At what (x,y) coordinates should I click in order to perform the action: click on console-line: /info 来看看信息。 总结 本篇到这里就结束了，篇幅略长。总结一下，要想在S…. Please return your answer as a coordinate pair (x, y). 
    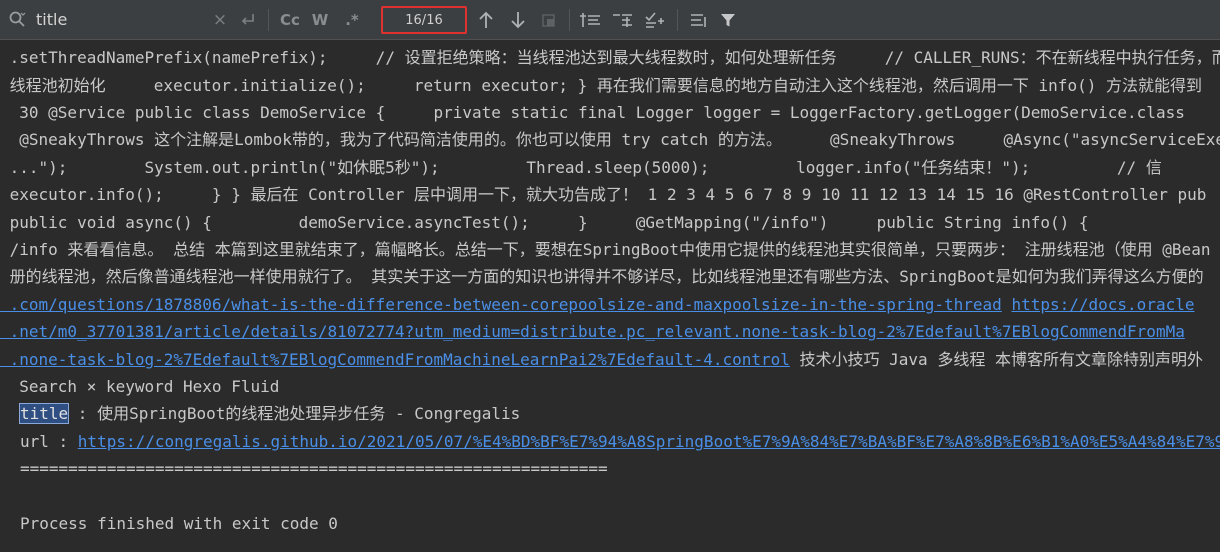
    Looking at the image, I should click on (605, 249).